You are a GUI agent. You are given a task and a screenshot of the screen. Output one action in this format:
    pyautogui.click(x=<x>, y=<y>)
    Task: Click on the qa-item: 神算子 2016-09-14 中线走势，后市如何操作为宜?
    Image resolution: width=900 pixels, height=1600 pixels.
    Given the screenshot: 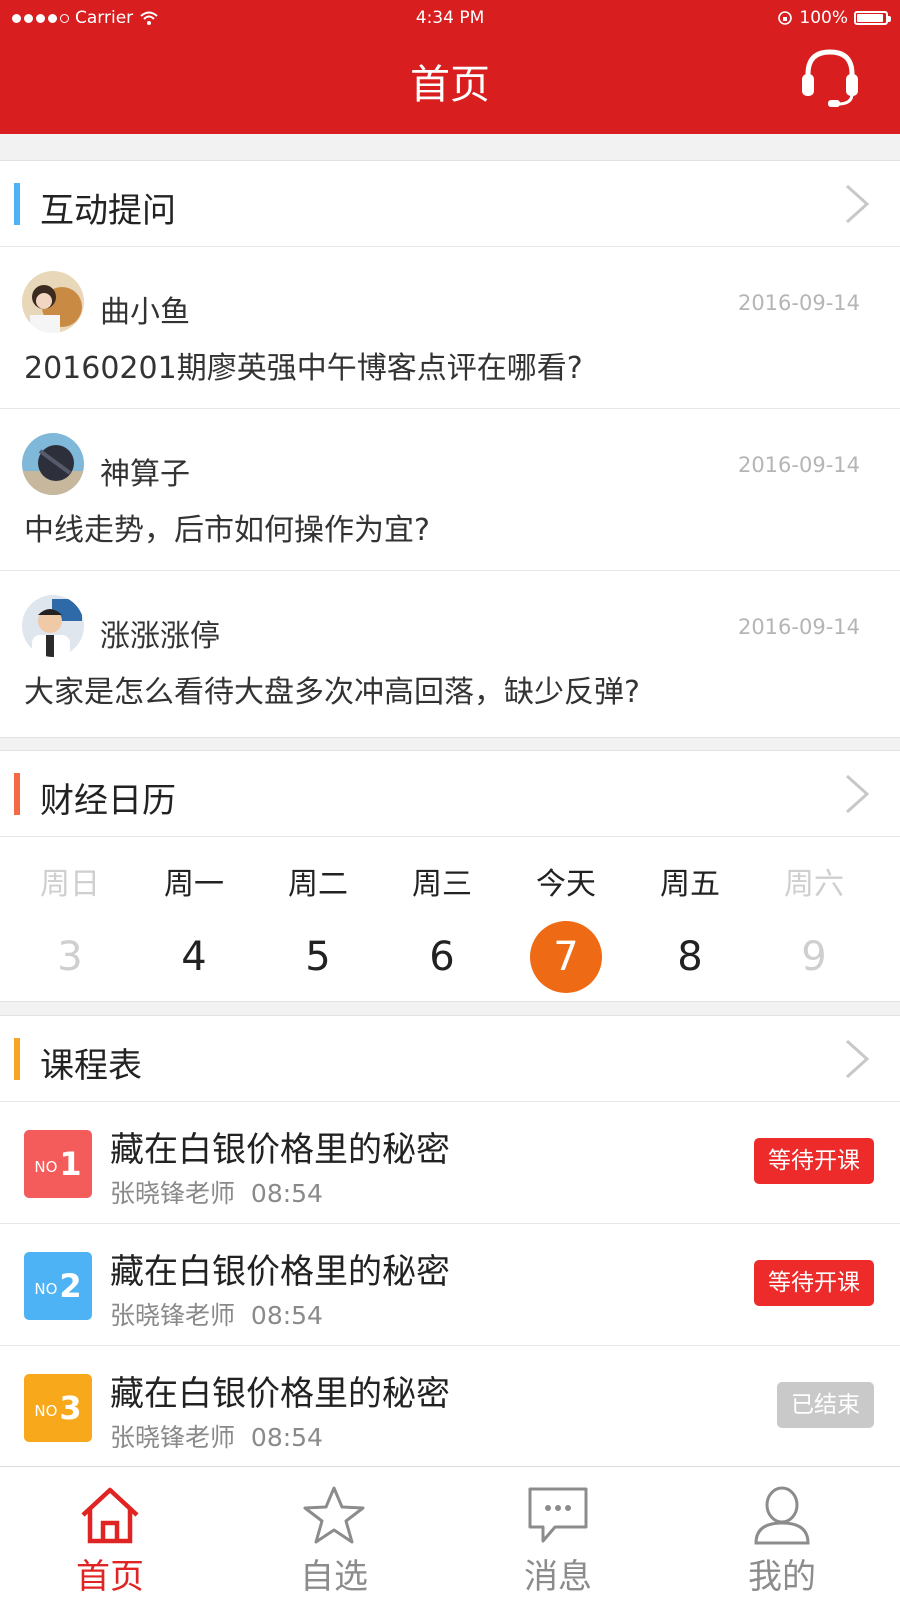 What is the action you would take?
    pyautogui.click(x=450, y=490)
    